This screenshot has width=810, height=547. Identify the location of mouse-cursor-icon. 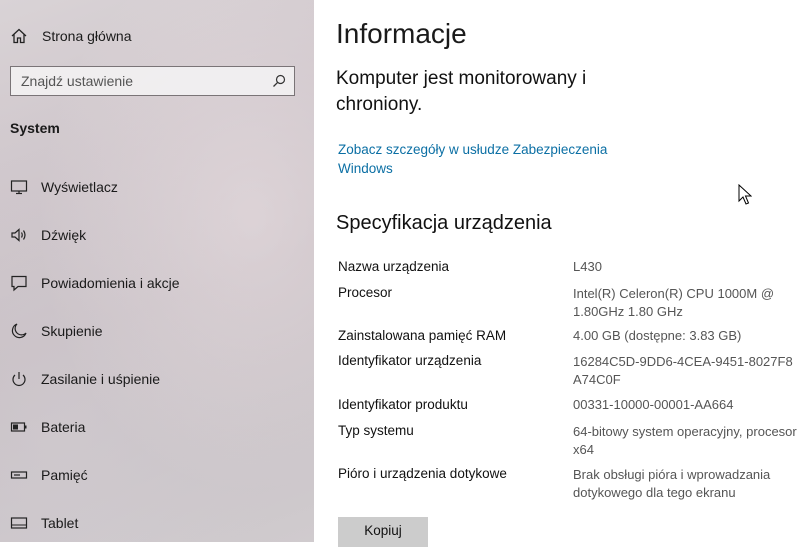
(745, 194).